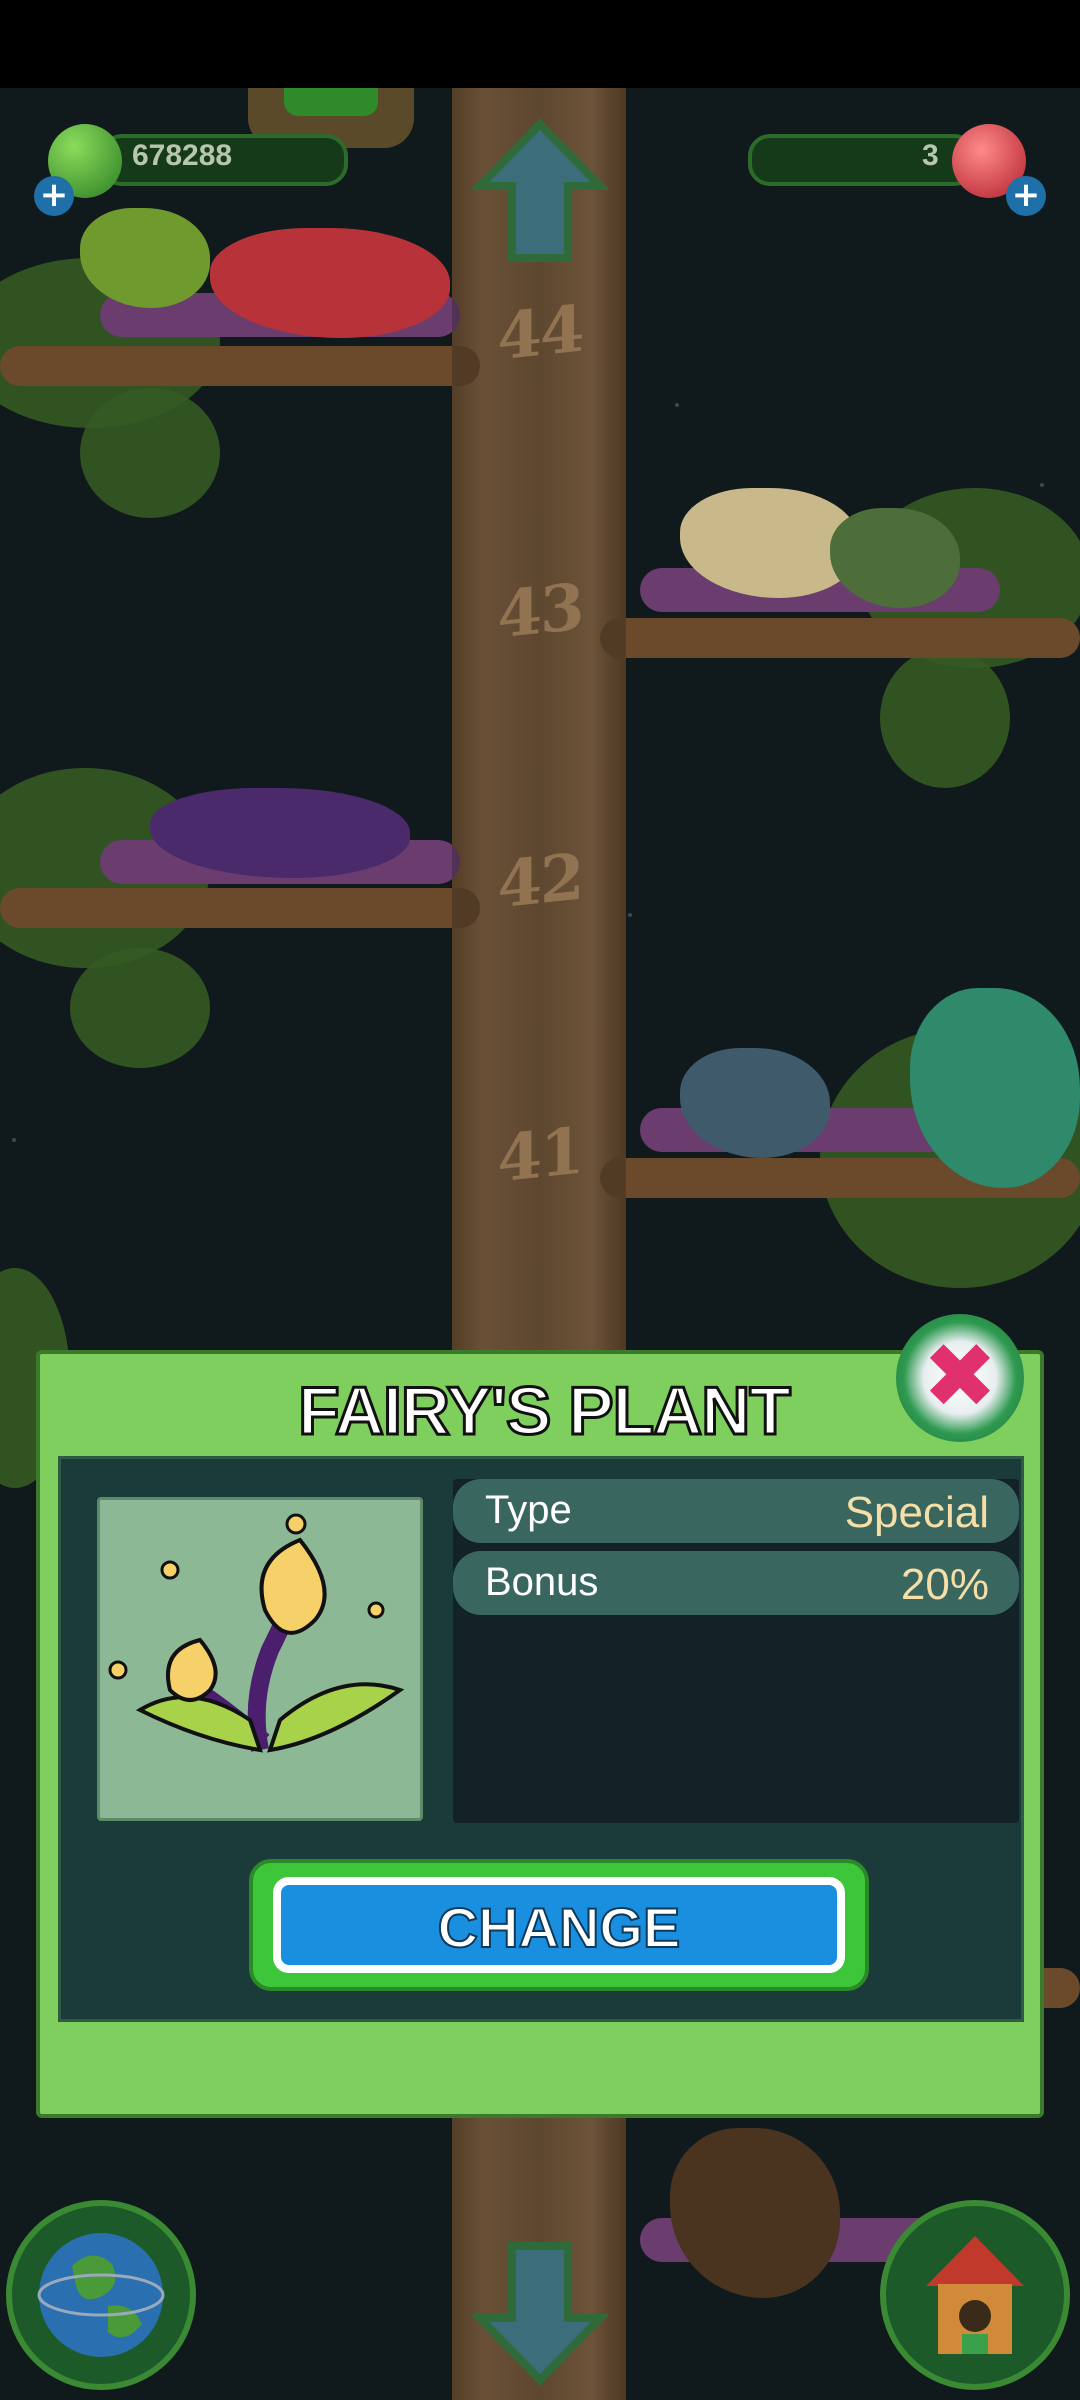 This screenshot has width=1080, height=2400. I want to click on arrow-up-icon, so click(540, 190).